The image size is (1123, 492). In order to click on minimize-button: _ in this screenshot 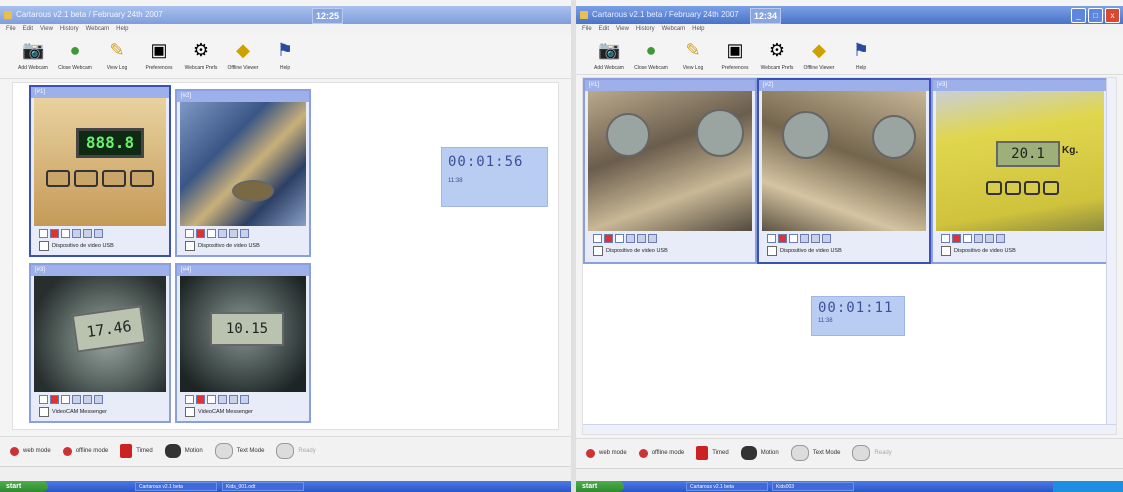, I will do `click(1078, 15)`.